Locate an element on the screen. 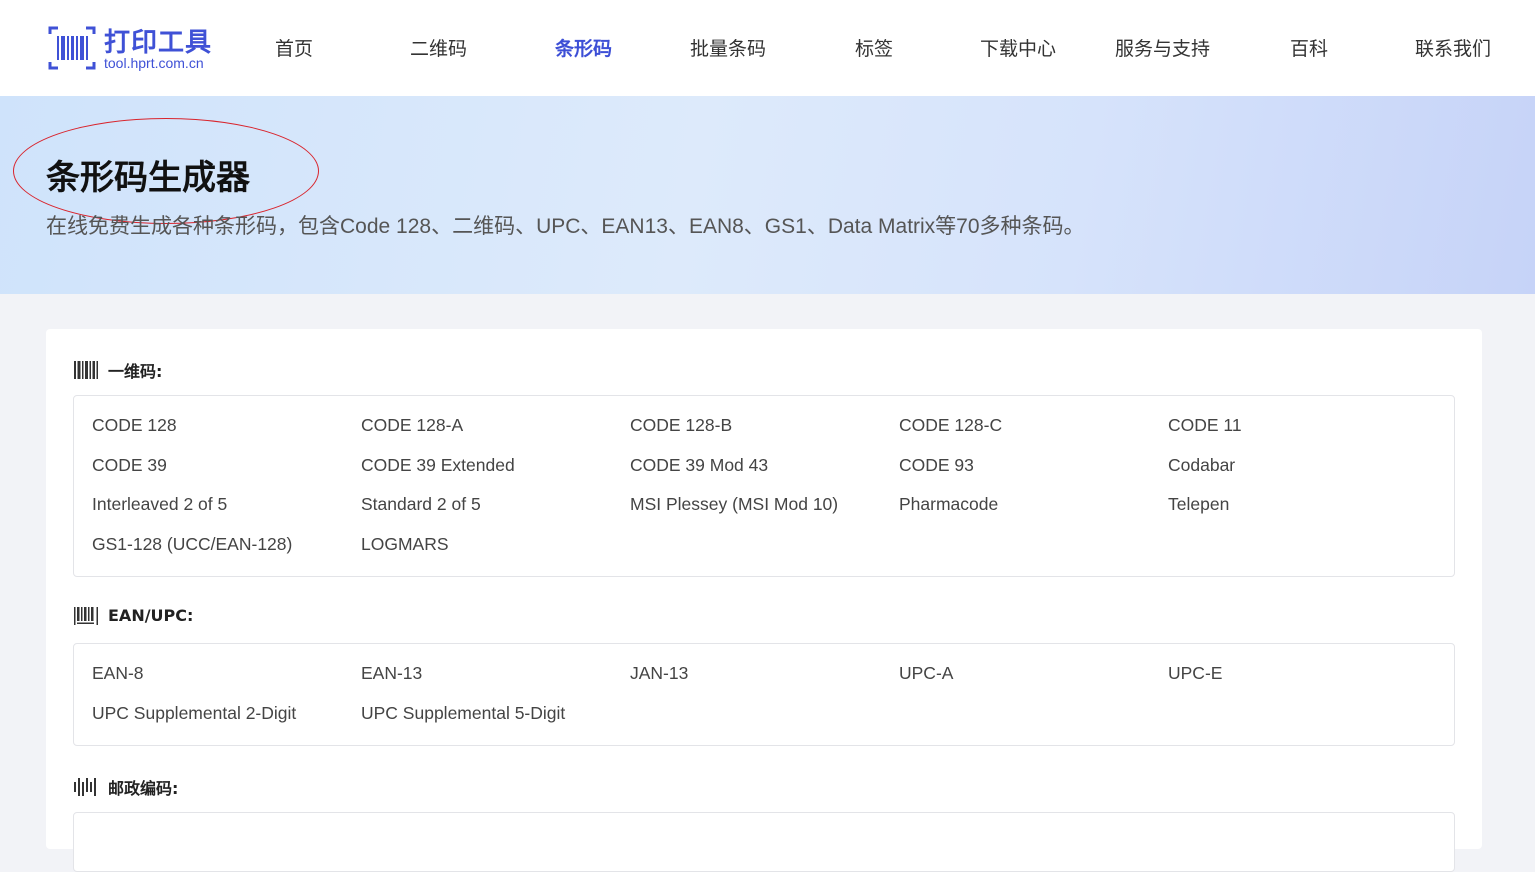 This screenshot has width=1535, height=872. nav-item-qrcode: 二维码 is located at coordinates (438, 47).